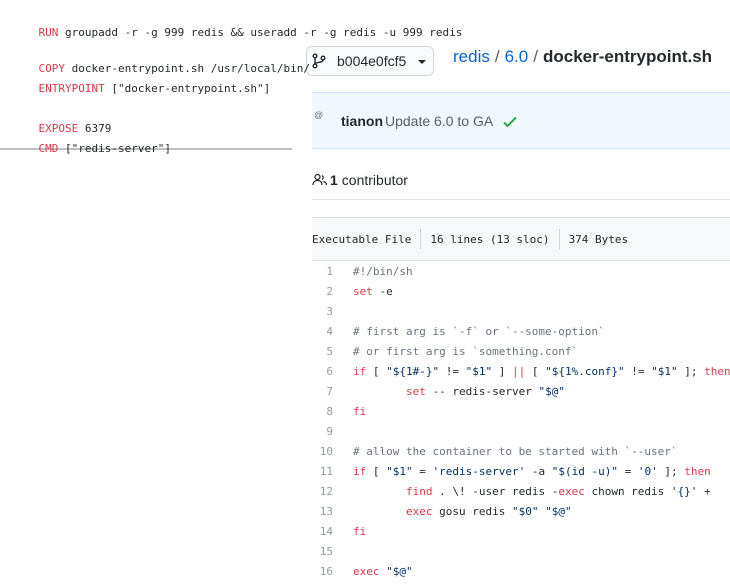 The height and width of the screenshot is (586, 730). Describe the element at coordinates (320, 179) in the screenshot. I see `people-icon` at that location.